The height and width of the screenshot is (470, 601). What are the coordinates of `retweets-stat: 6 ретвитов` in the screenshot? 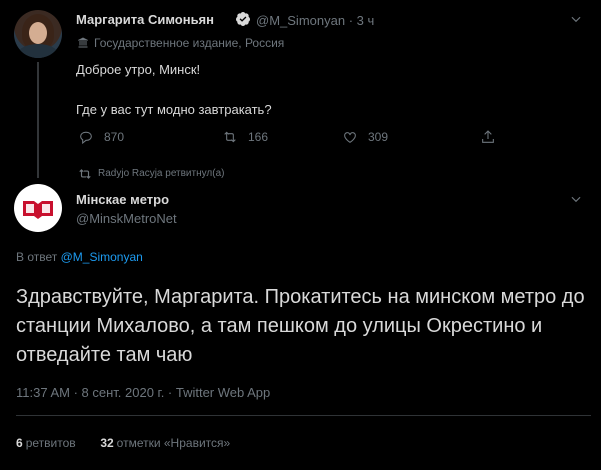 It's located at (46, 443).